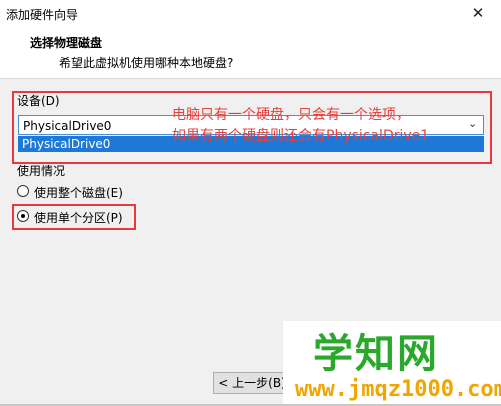 This screenshot has height=406, width=501. I want to click on page-title: 选择物理磁盘, so click(66, 43).